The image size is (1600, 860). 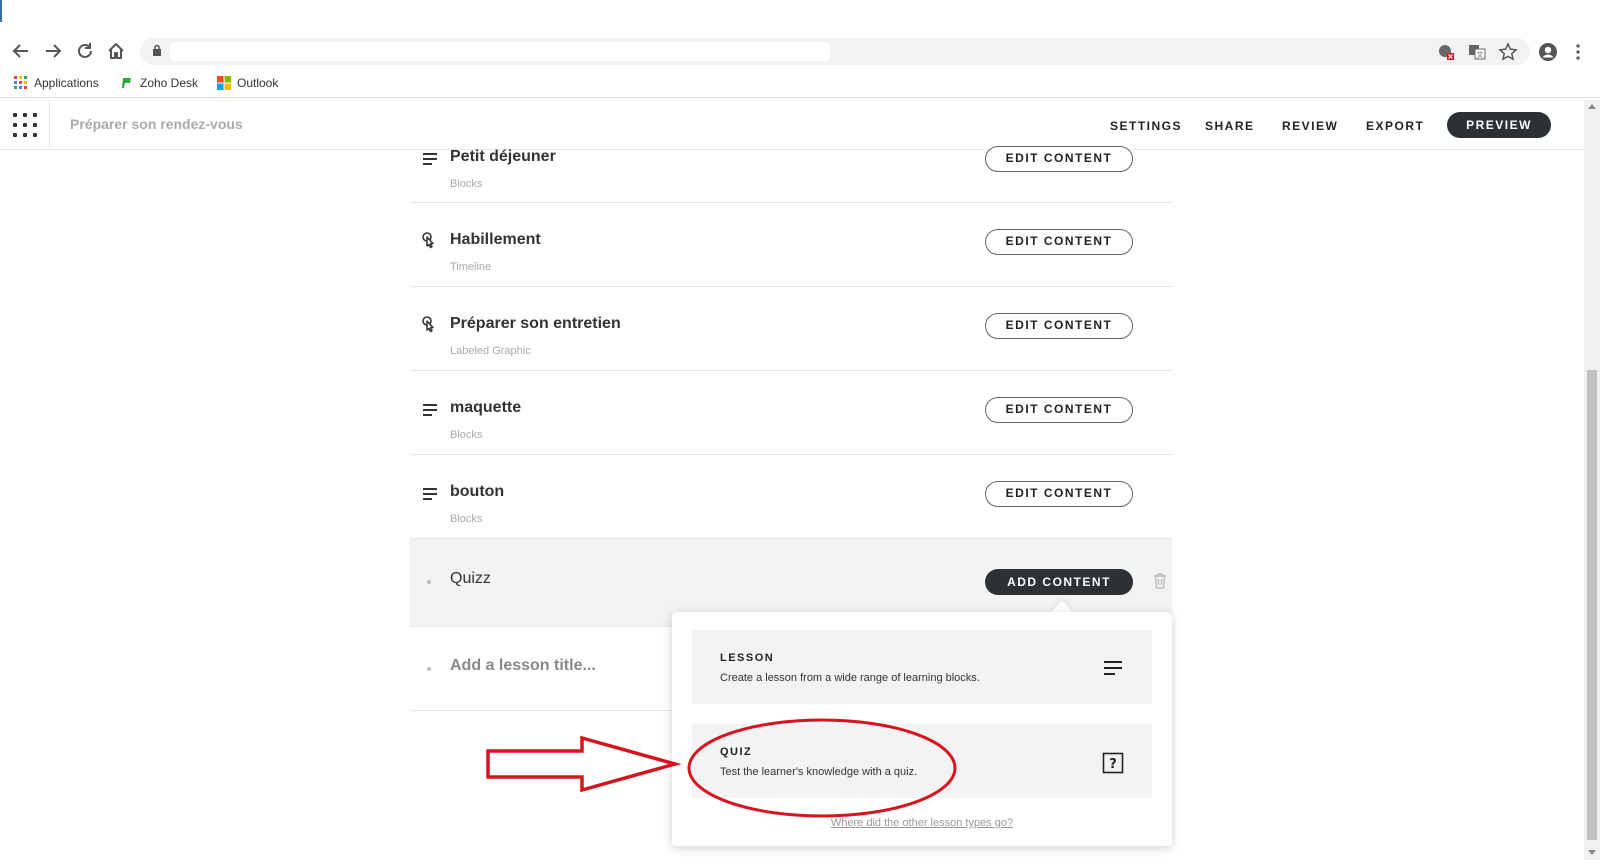 I want to click on review-link: REVIEW, so click(x=1310, y=126).